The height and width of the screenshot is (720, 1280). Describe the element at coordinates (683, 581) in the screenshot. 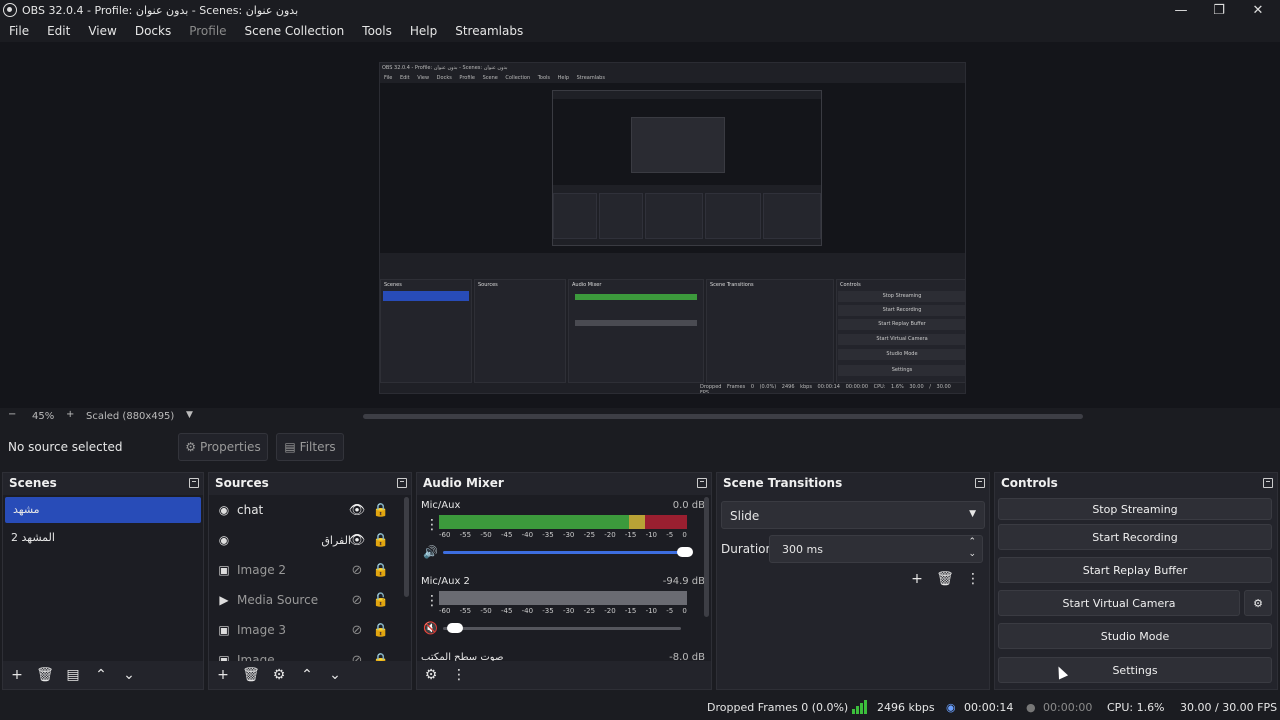

I see `channel-db: -94.9 dB` at that location.